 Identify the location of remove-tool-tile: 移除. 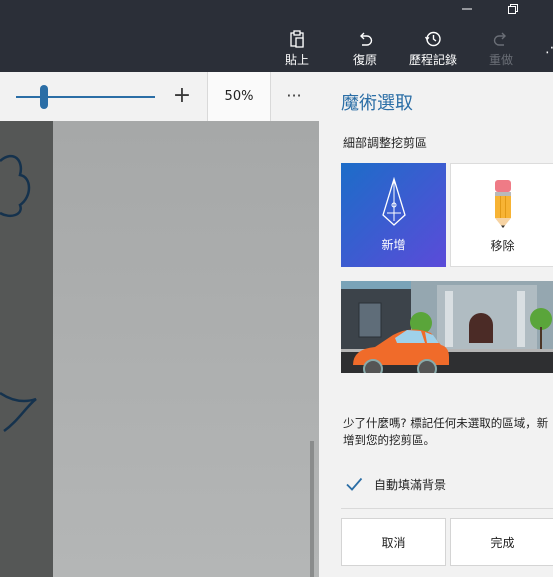
(501, 215).